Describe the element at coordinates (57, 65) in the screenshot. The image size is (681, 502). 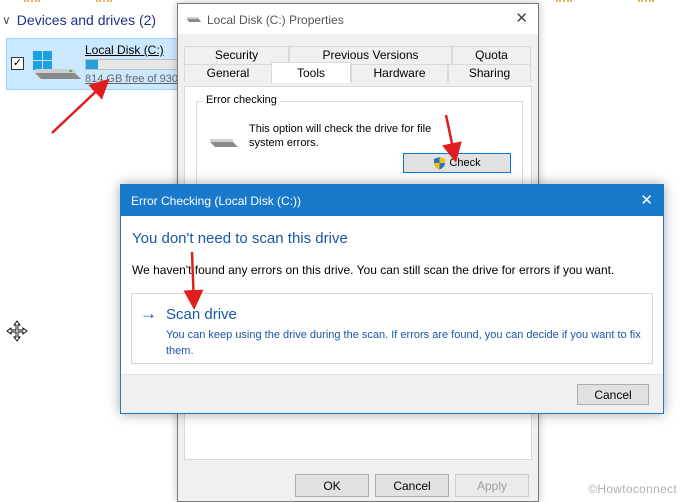
I see `windows-drive-icon` at that location.